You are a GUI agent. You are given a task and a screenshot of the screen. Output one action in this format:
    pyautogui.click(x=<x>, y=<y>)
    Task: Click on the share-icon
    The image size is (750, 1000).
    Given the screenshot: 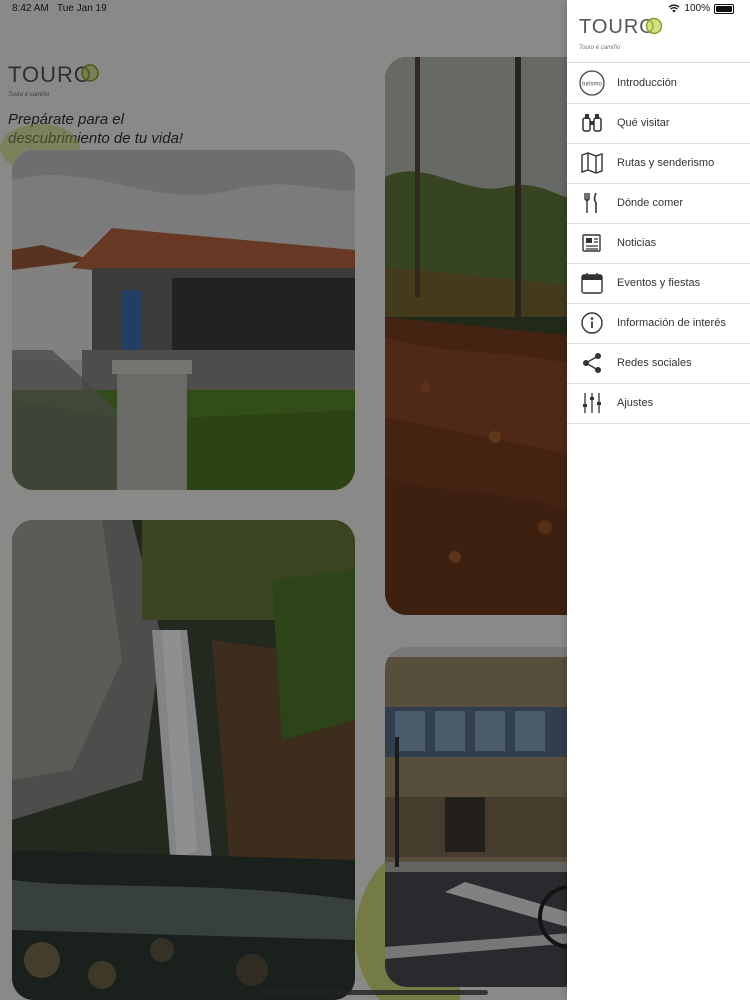 What is the action you would take?
    pyautogui.click(x=592, y=363)
    